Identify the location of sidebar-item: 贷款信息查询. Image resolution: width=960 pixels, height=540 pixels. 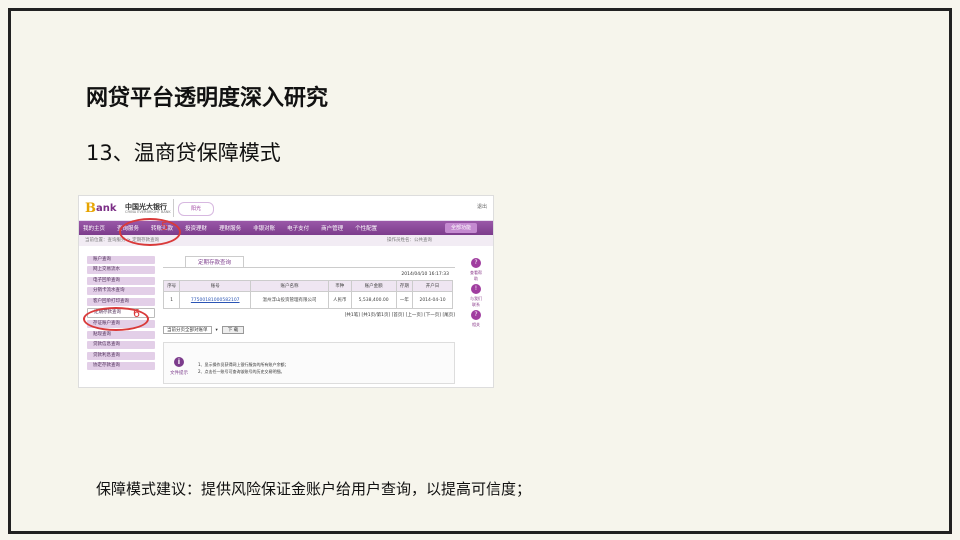
(121, 345).